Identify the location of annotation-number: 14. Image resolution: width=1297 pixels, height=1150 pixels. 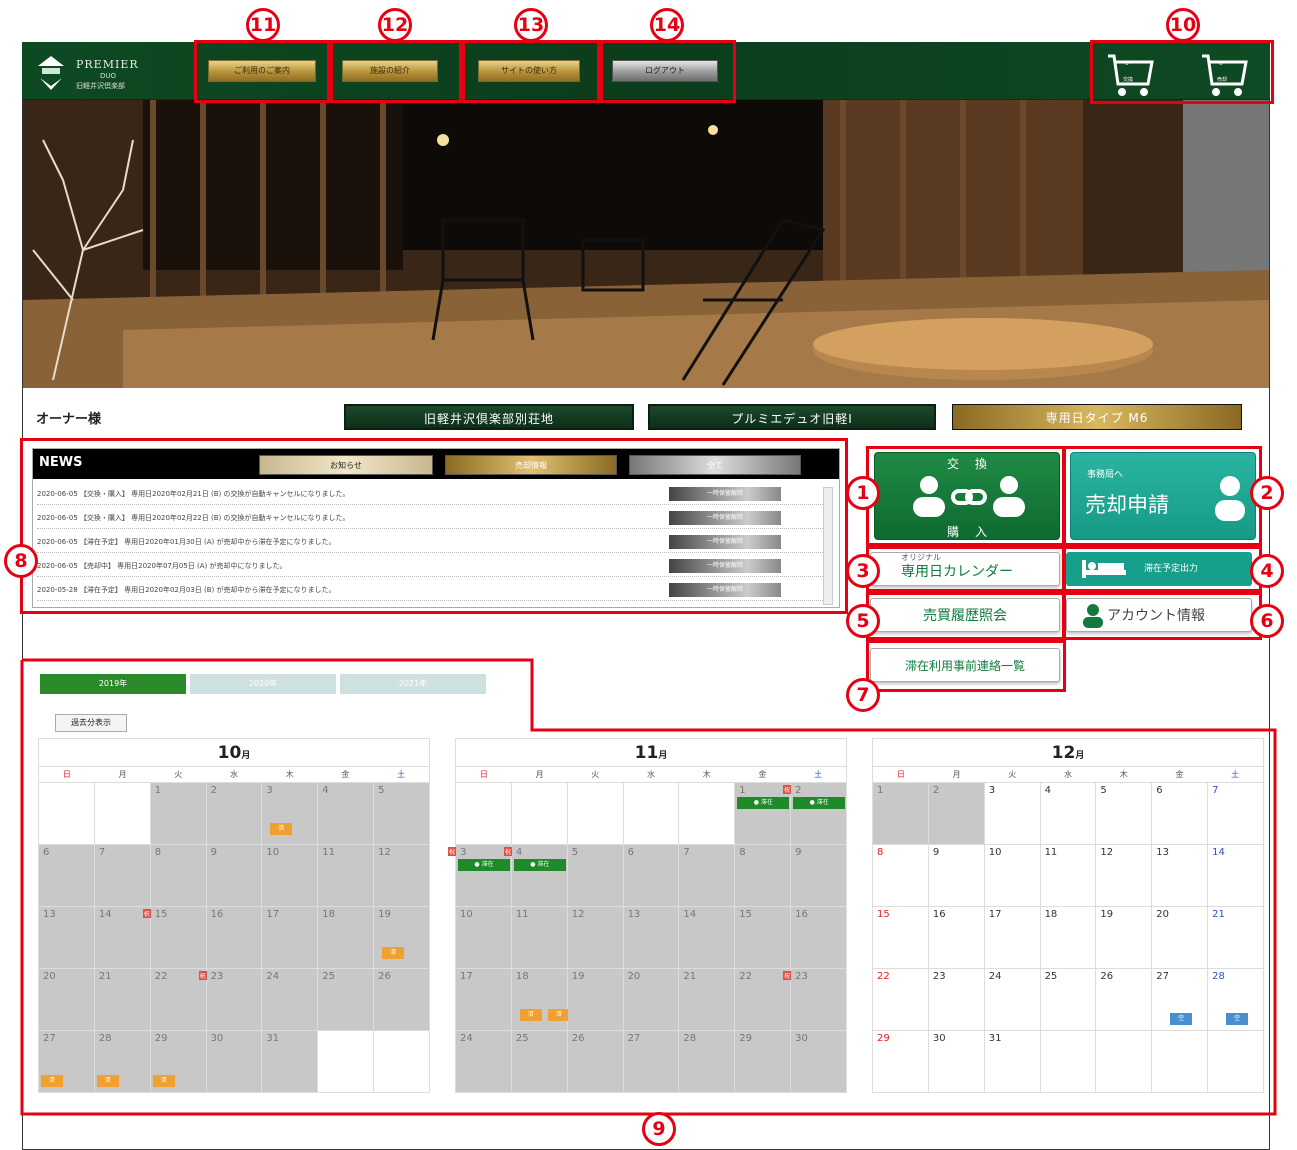
(667, 25).